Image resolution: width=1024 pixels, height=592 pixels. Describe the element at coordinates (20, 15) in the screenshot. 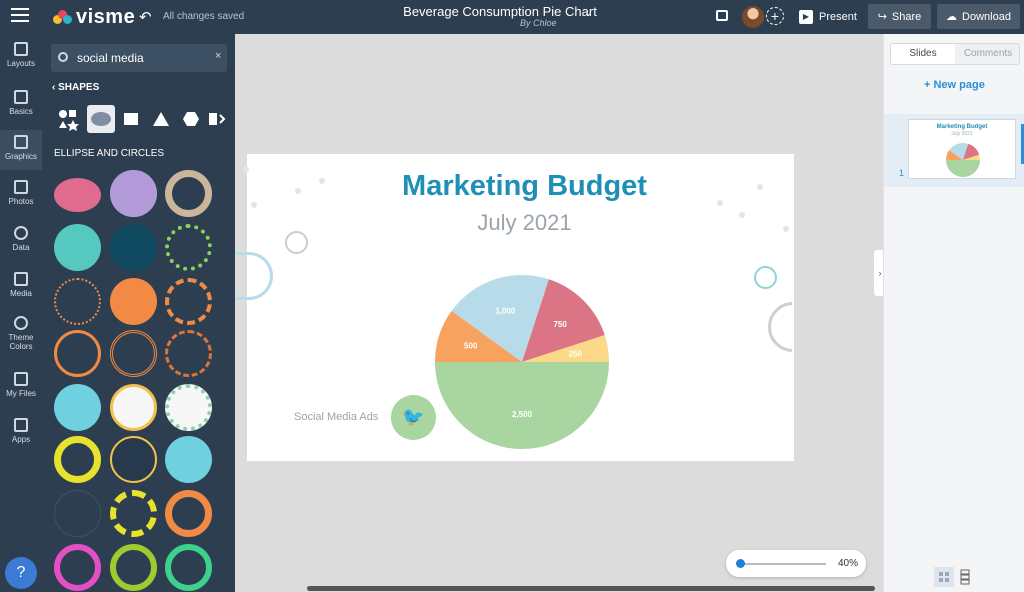

I see `menu-icon` at that location.